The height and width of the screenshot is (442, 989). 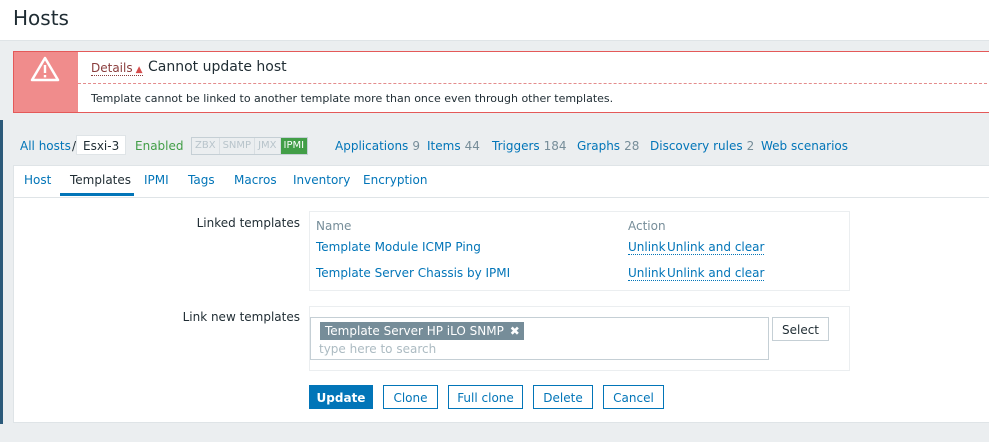 I want to click on tab-encryption: Encryption, so click(x=395, y=180).